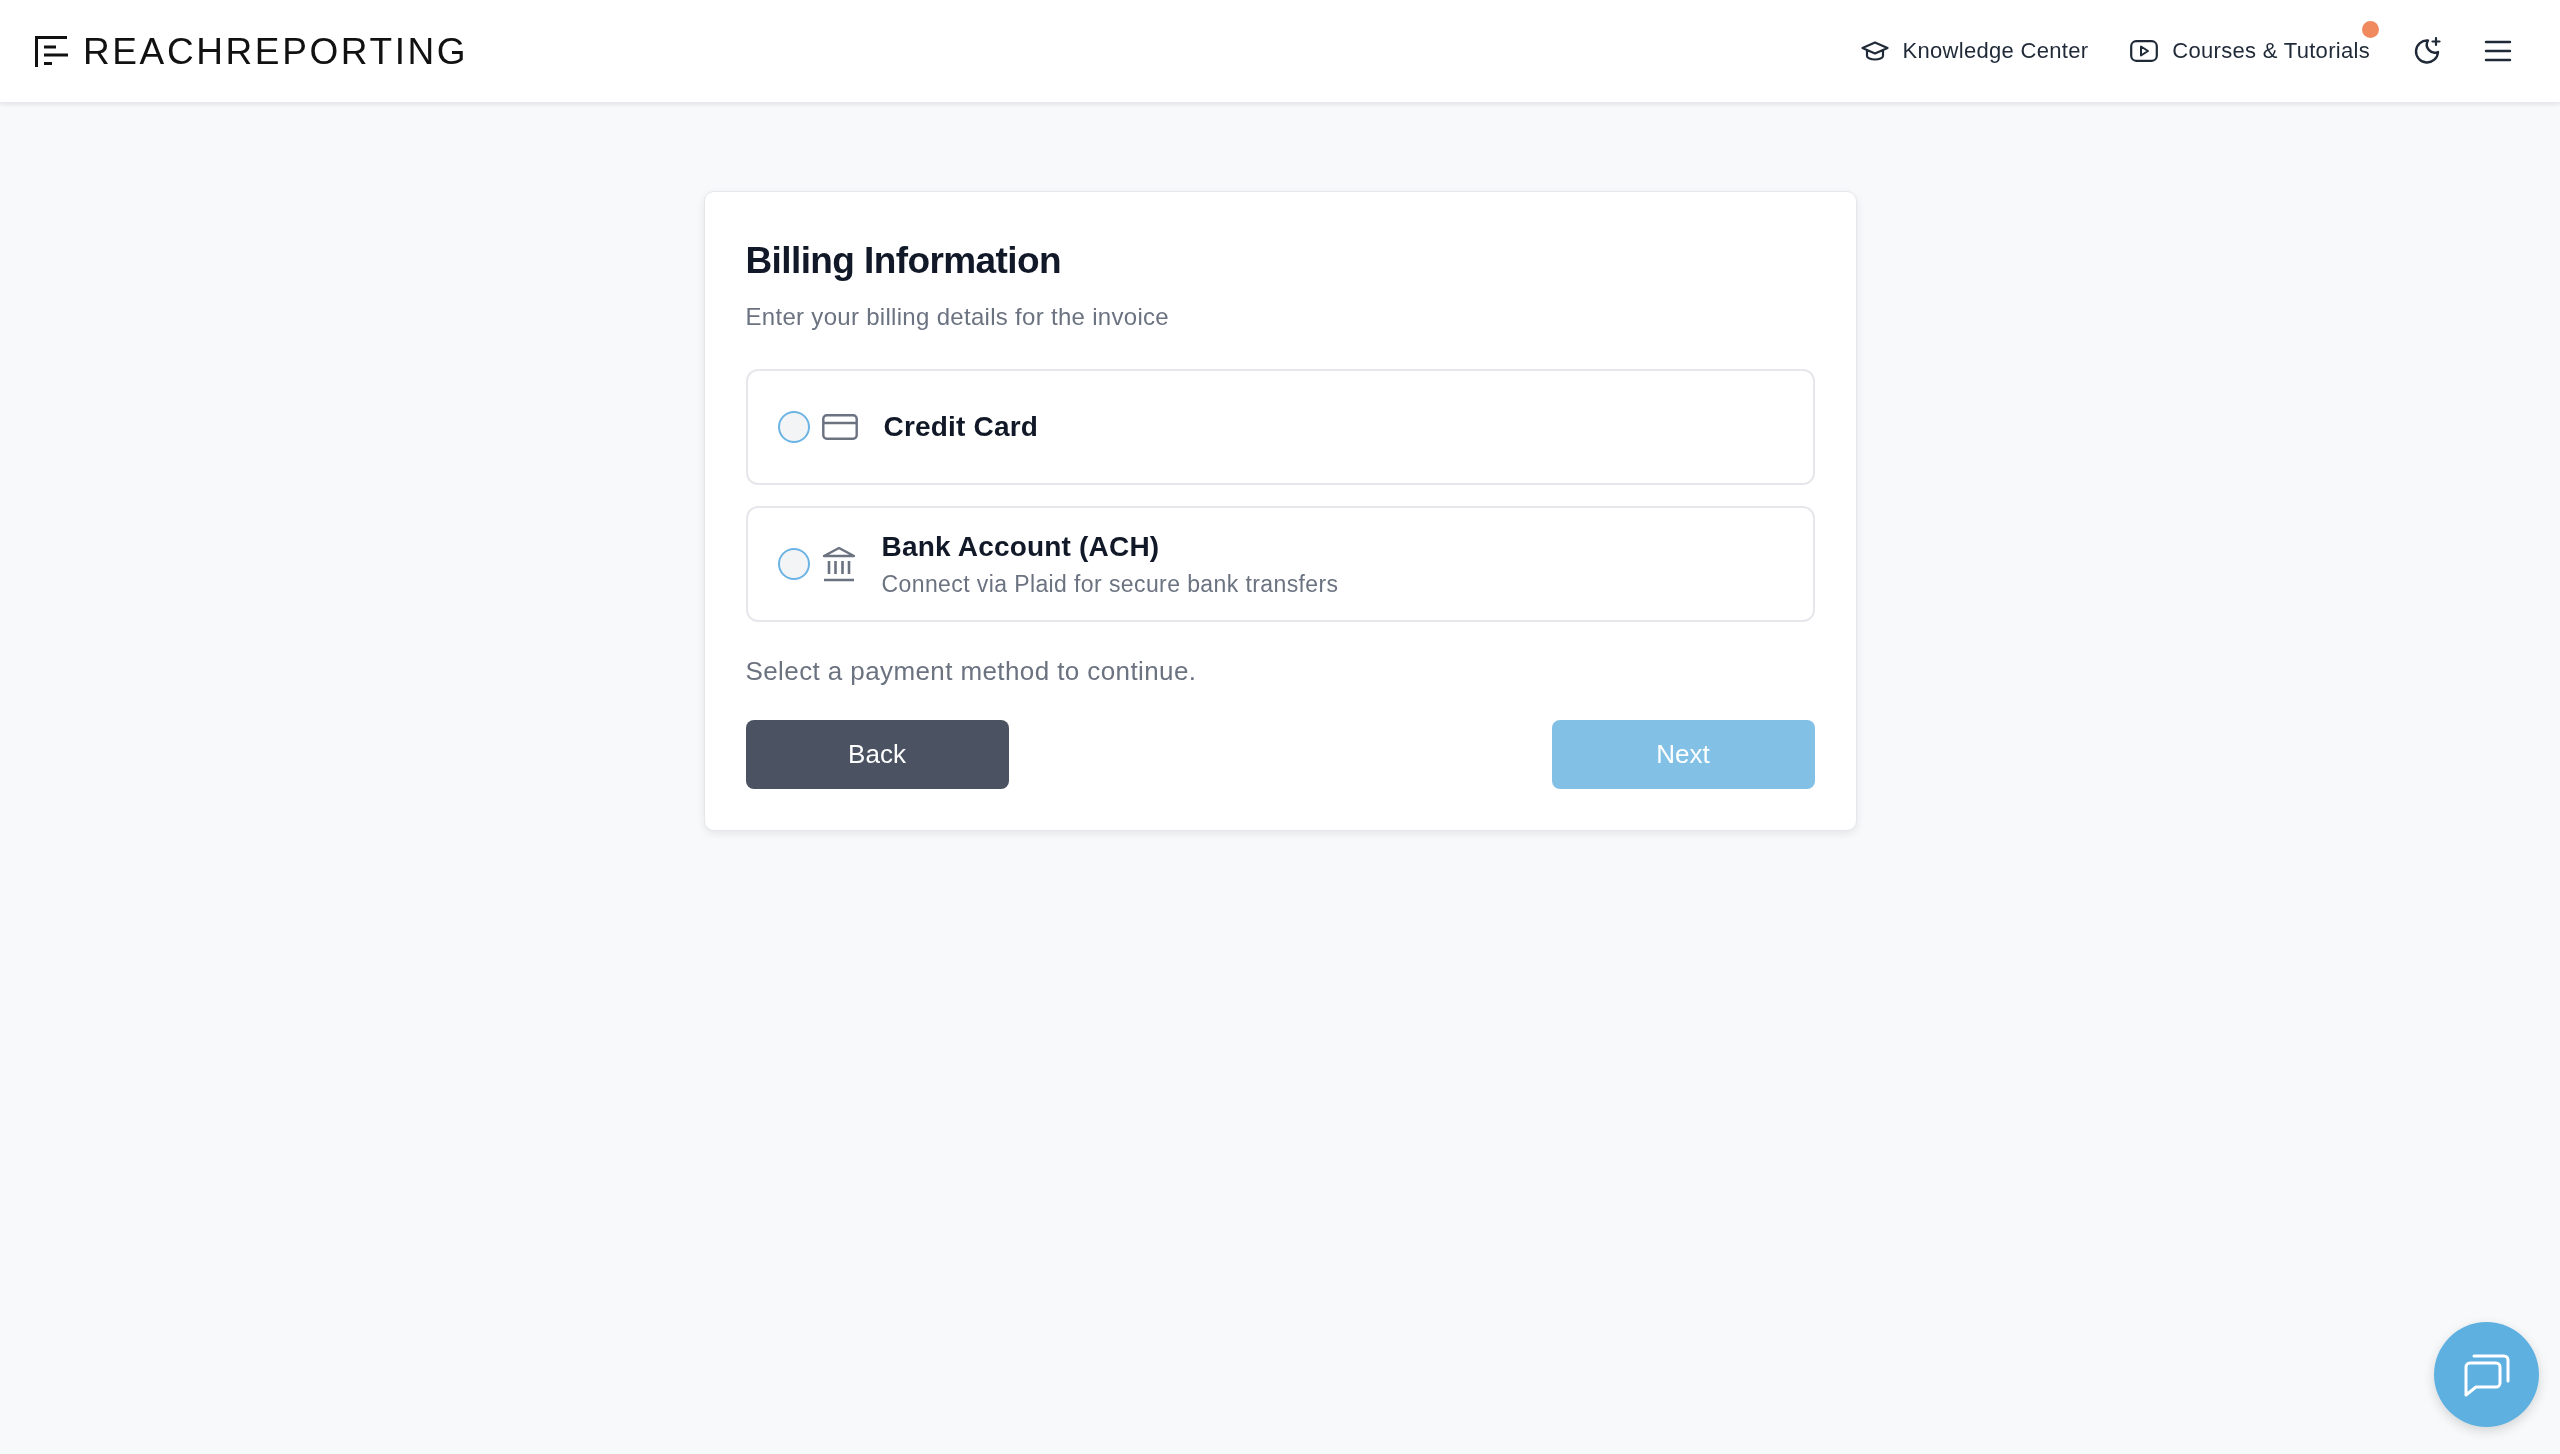 This screenshot has width=2560, height=1454. I want to click on option-description: Connect via Plaid for secure bank transfers, so click(1110, 584).